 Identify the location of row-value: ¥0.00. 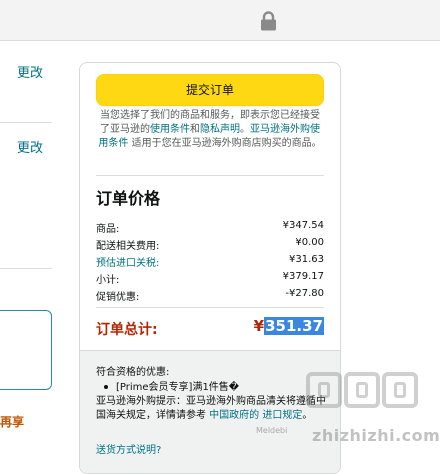
(309, 242).